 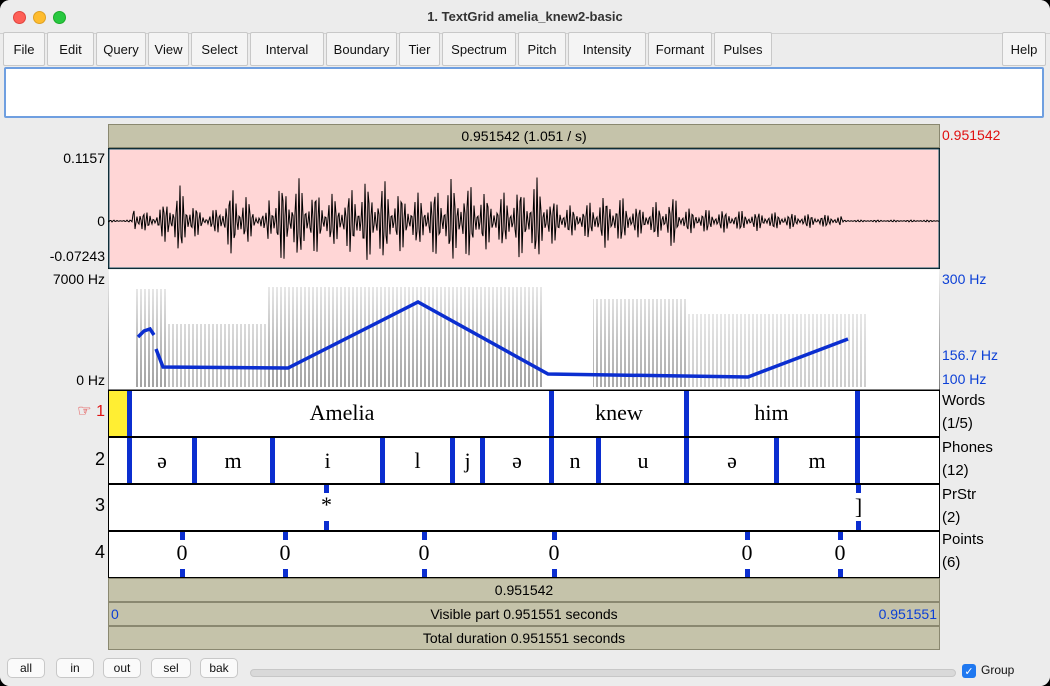 I want to click on tier1-count: (1/5), so click(x=957, y=423).